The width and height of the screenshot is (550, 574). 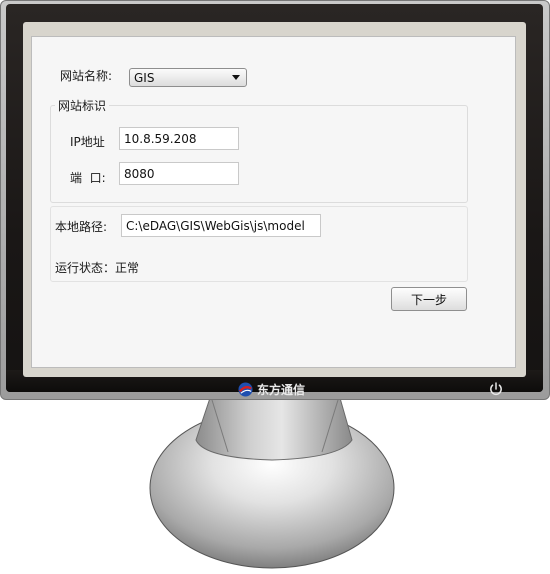 I want to click on local-path-label: 本地路径:, so click(x=81, y=227).